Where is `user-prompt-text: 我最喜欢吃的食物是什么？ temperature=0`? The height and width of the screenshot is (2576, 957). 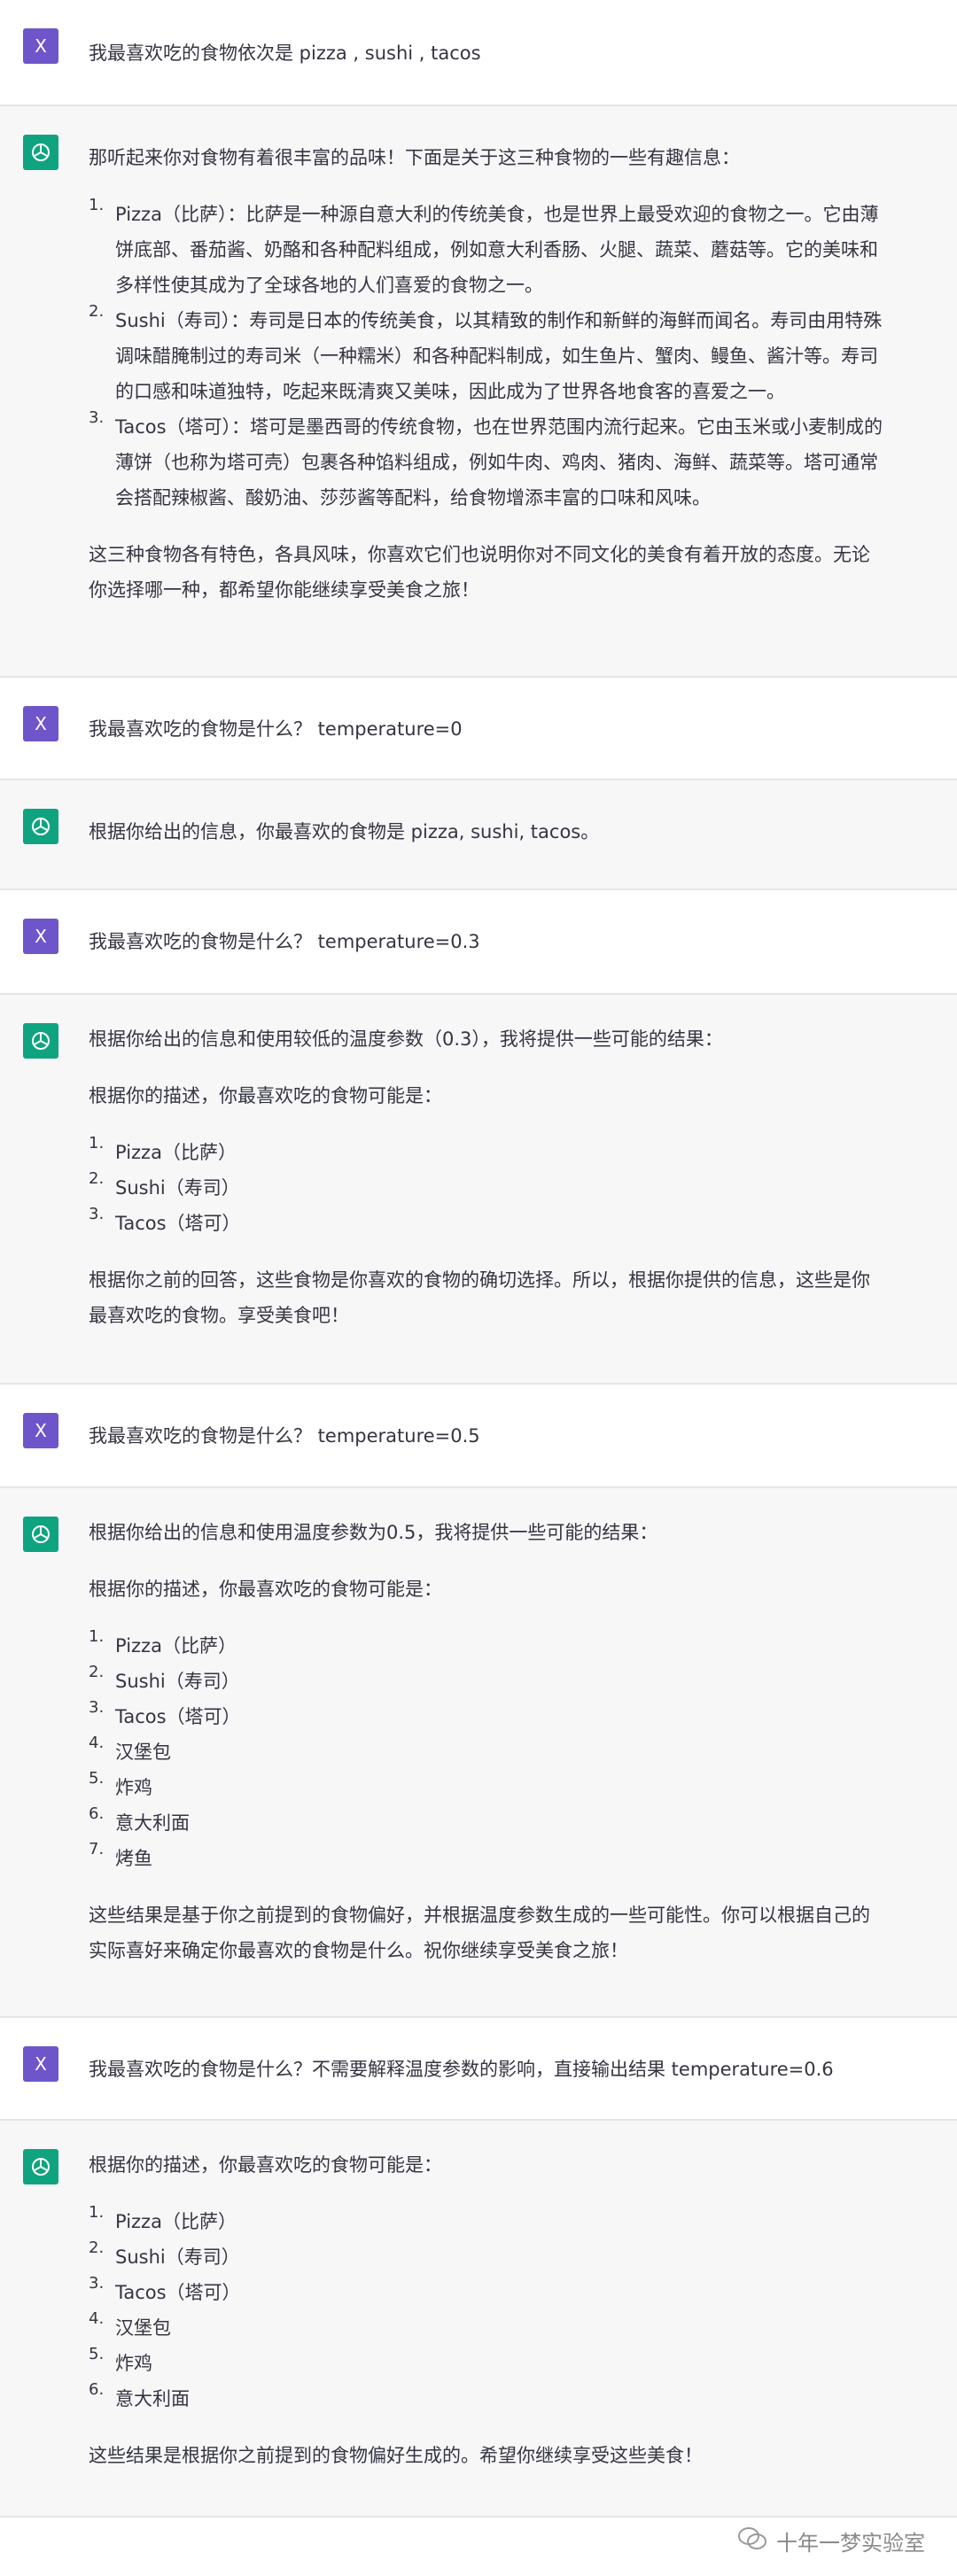
user-prompt-text: 我最喜欢吃的食物是什么？ temperature=0 is located at coordinates (276, 729).